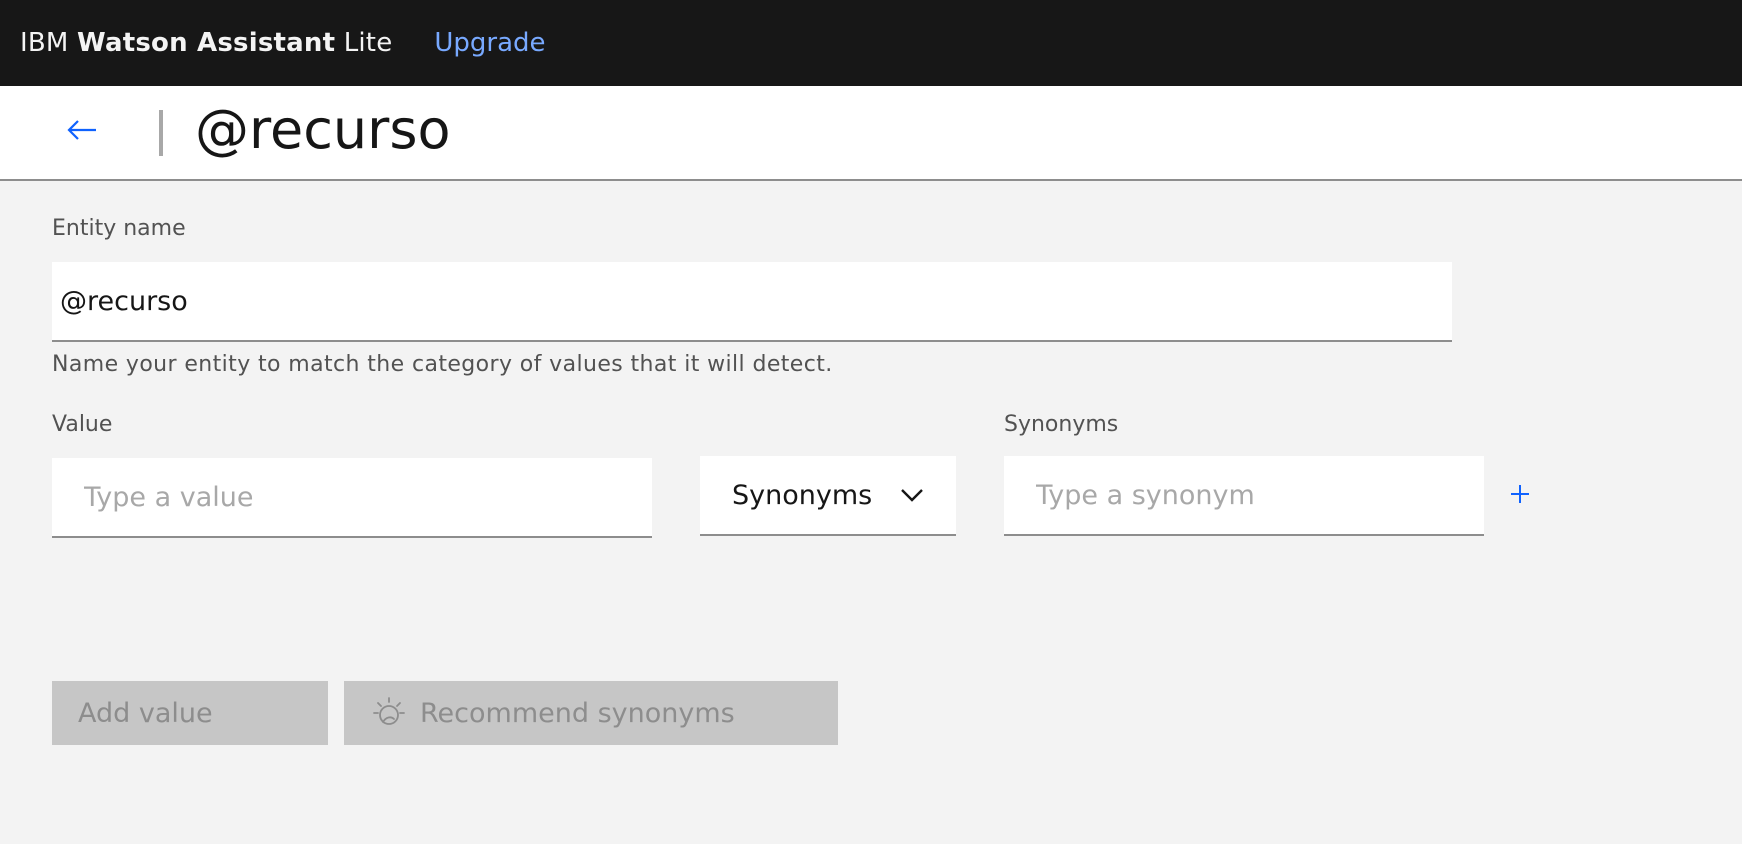 The height and width of the screenshot is (844, 1742). Describe the element at coordinates (44, 43) in the screenshot. I see `brand-prefix: IBM` at that location.